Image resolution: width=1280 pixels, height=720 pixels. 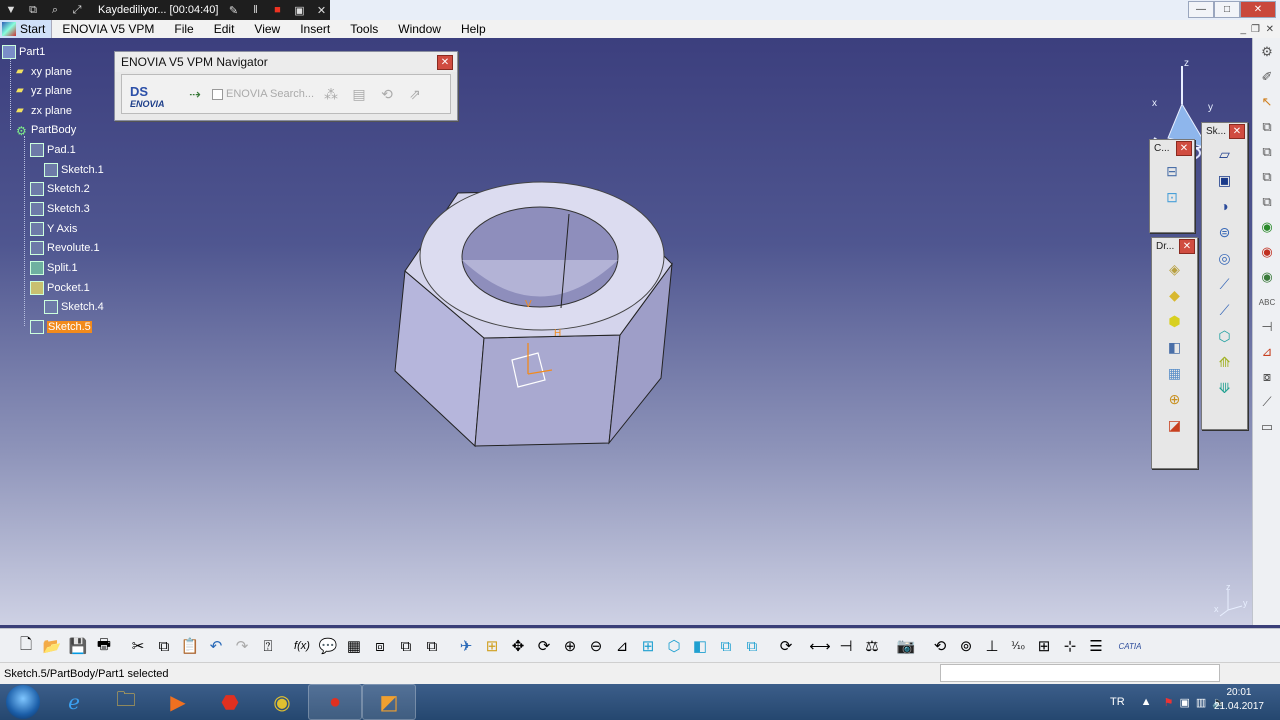 What do you see at coordinates (1169, 702) in the screenshot?
I see `action-center-icon: ⚑` at bounding box center [1169, 702].